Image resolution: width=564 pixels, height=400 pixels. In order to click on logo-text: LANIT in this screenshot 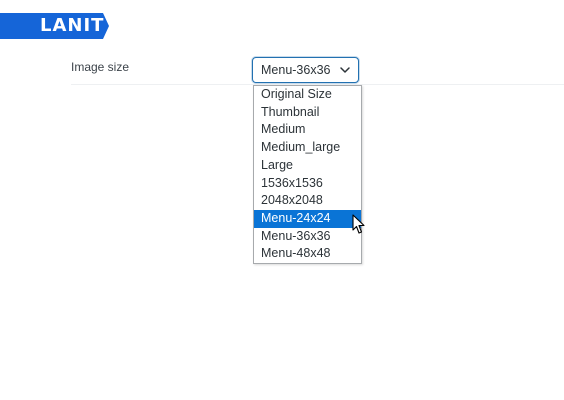, I will do `click(72, 25)`.